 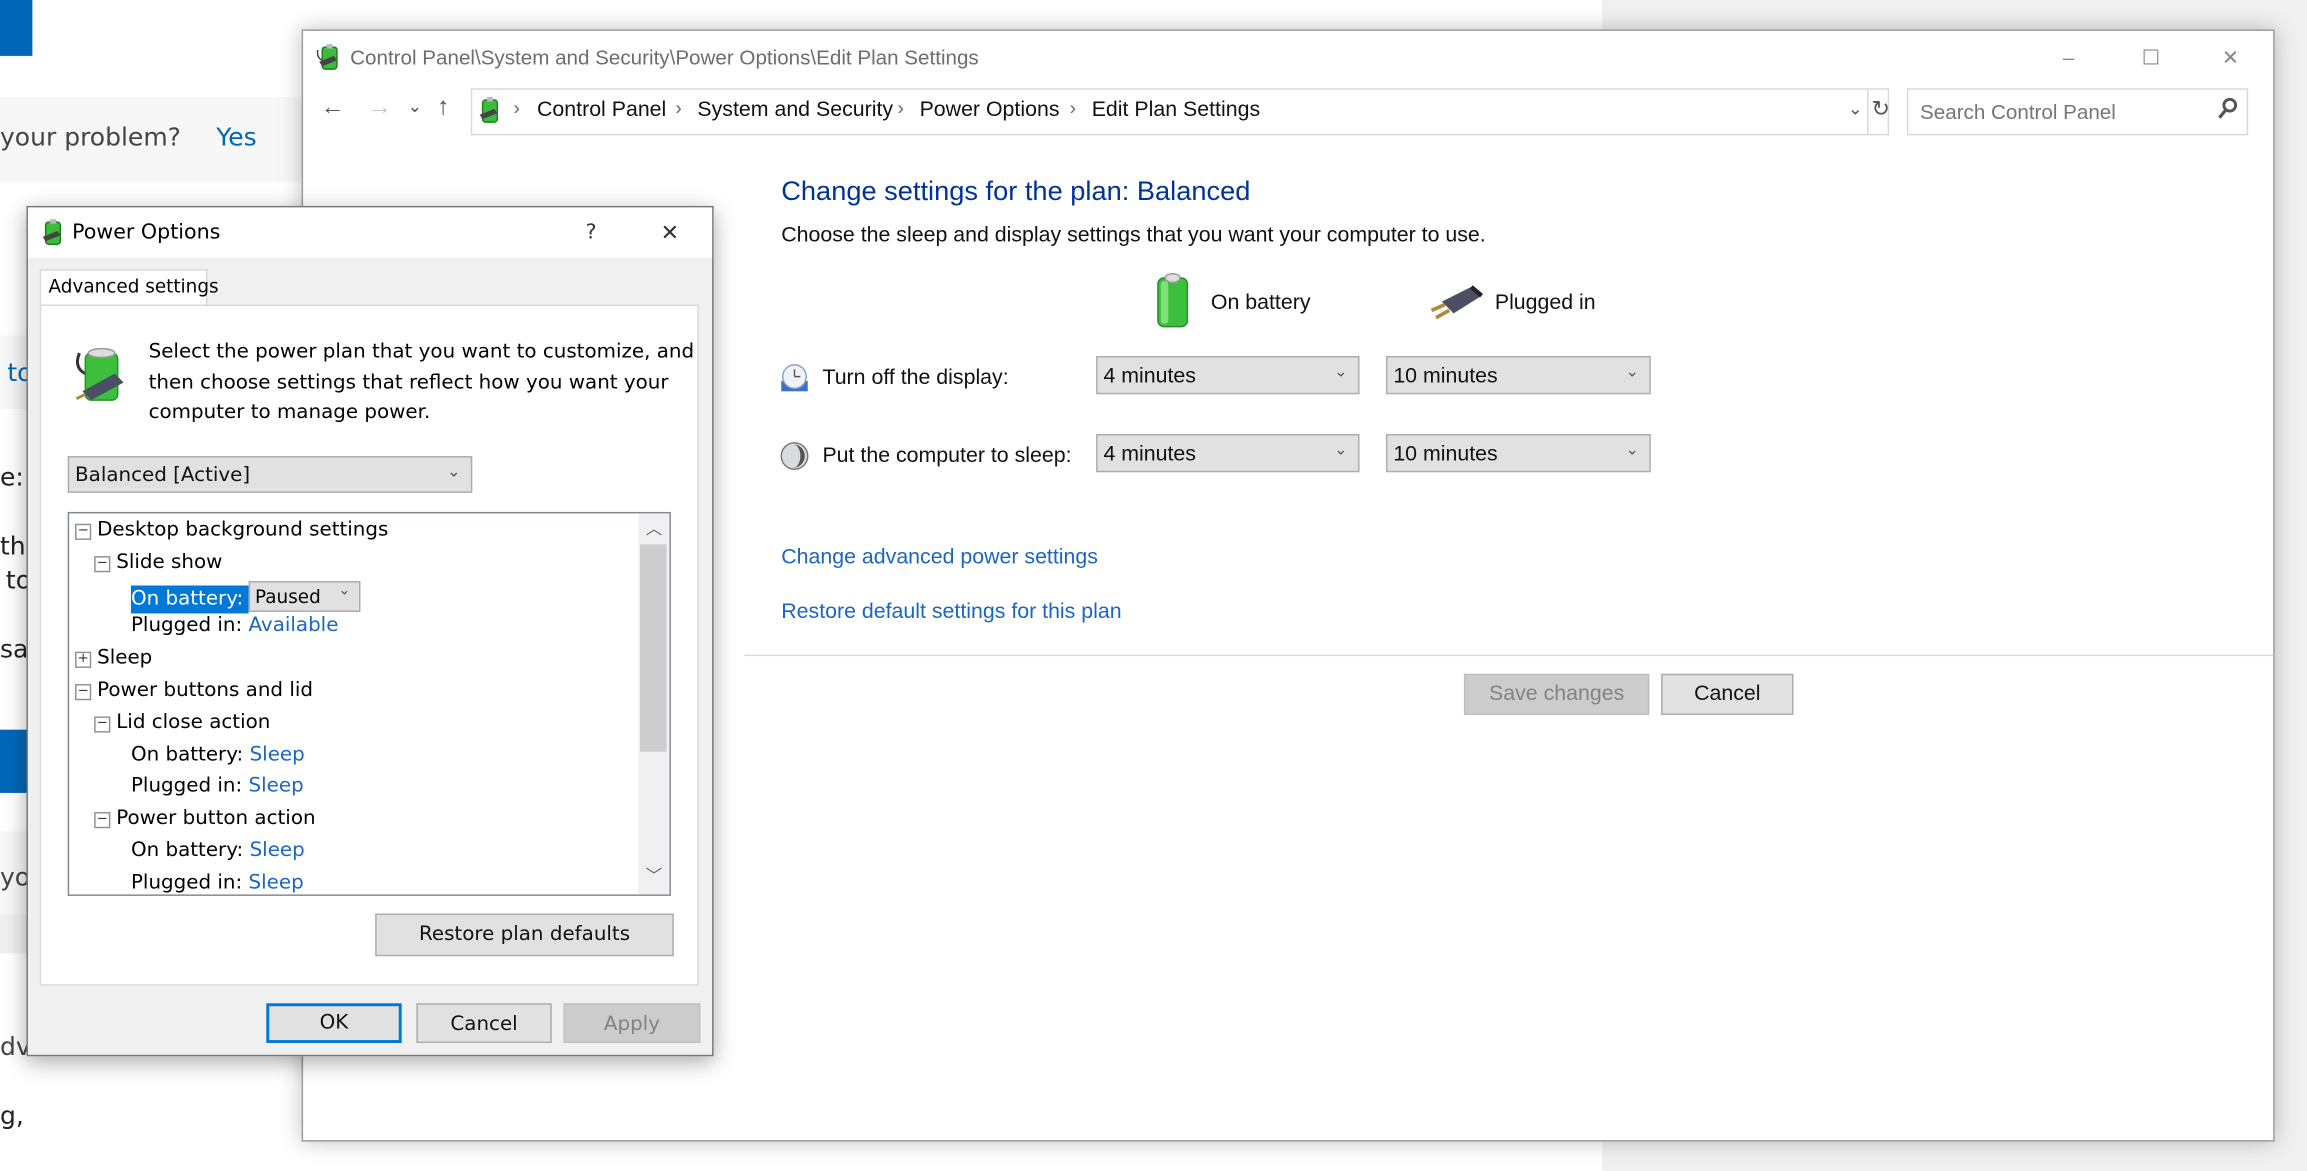 I want to click on expand-plus-icon: +, so click(x=83, y=660).